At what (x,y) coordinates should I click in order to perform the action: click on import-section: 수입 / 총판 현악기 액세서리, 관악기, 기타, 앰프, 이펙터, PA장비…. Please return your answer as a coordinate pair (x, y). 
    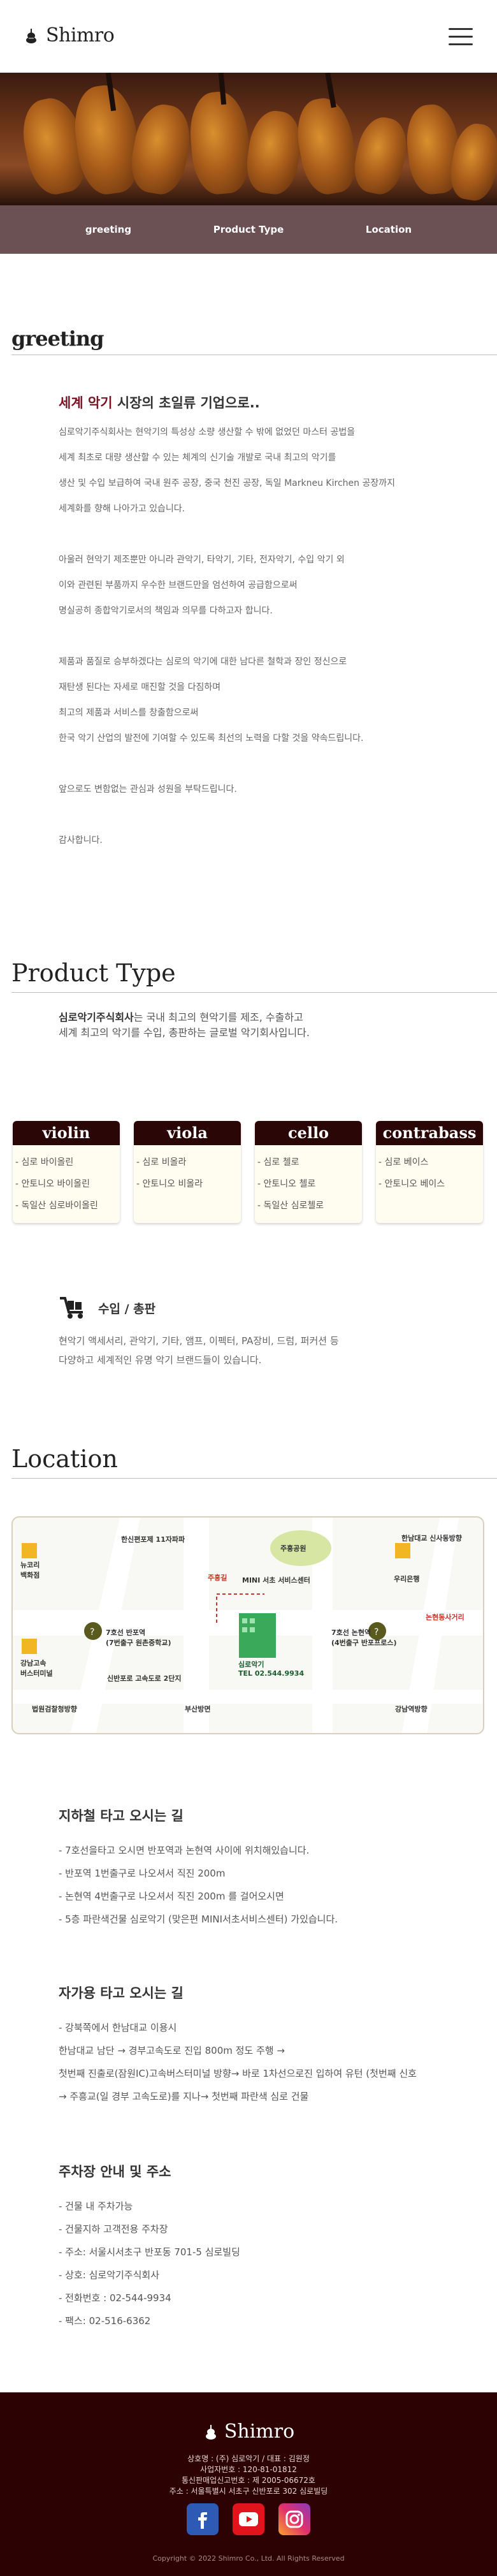
    Looking at the image, I should click on (262, 1333).